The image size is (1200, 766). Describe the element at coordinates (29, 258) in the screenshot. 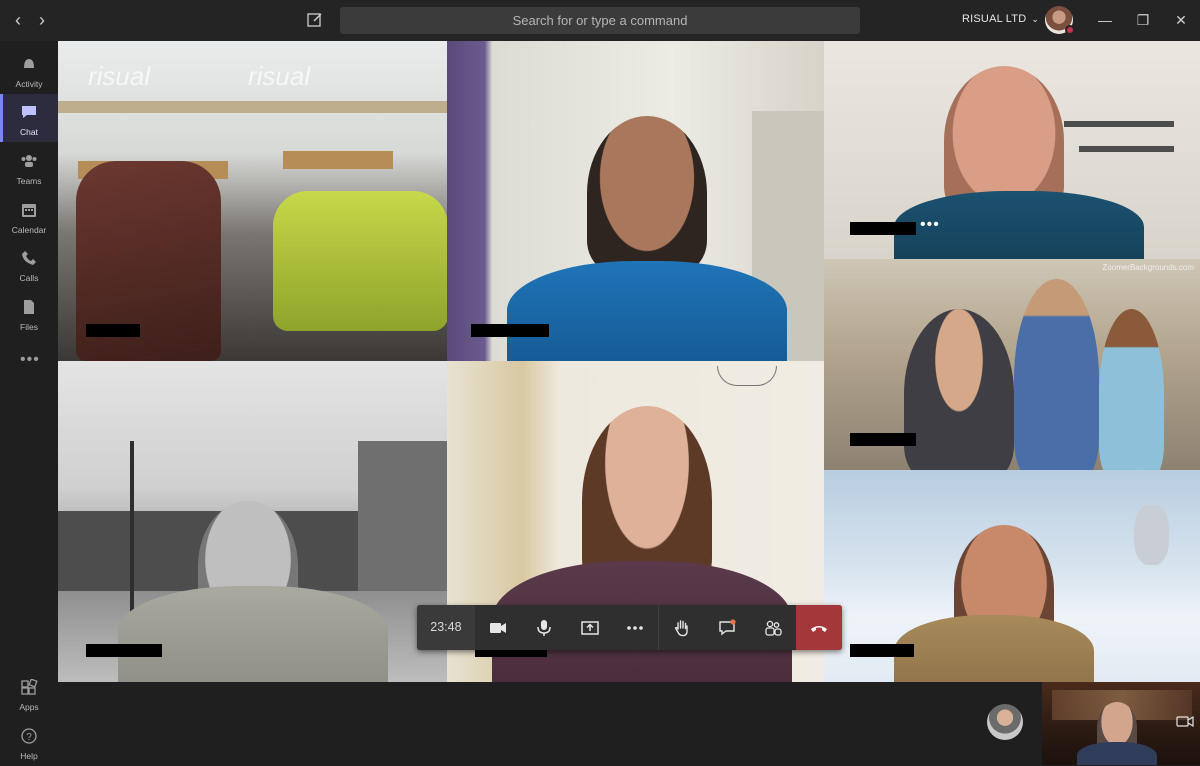

I see `phone-icon` at that location.